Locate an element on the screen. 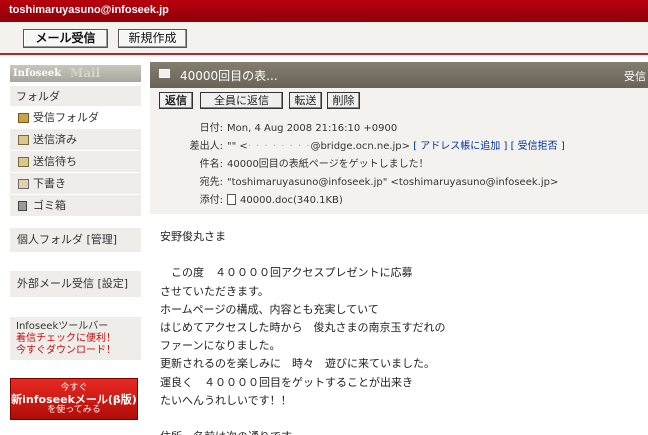  folder-nav: フォルダ 受信フォルダ 送信済み 送信待ち 下書き ゴミ箱 is located at coordinates (75, 151).